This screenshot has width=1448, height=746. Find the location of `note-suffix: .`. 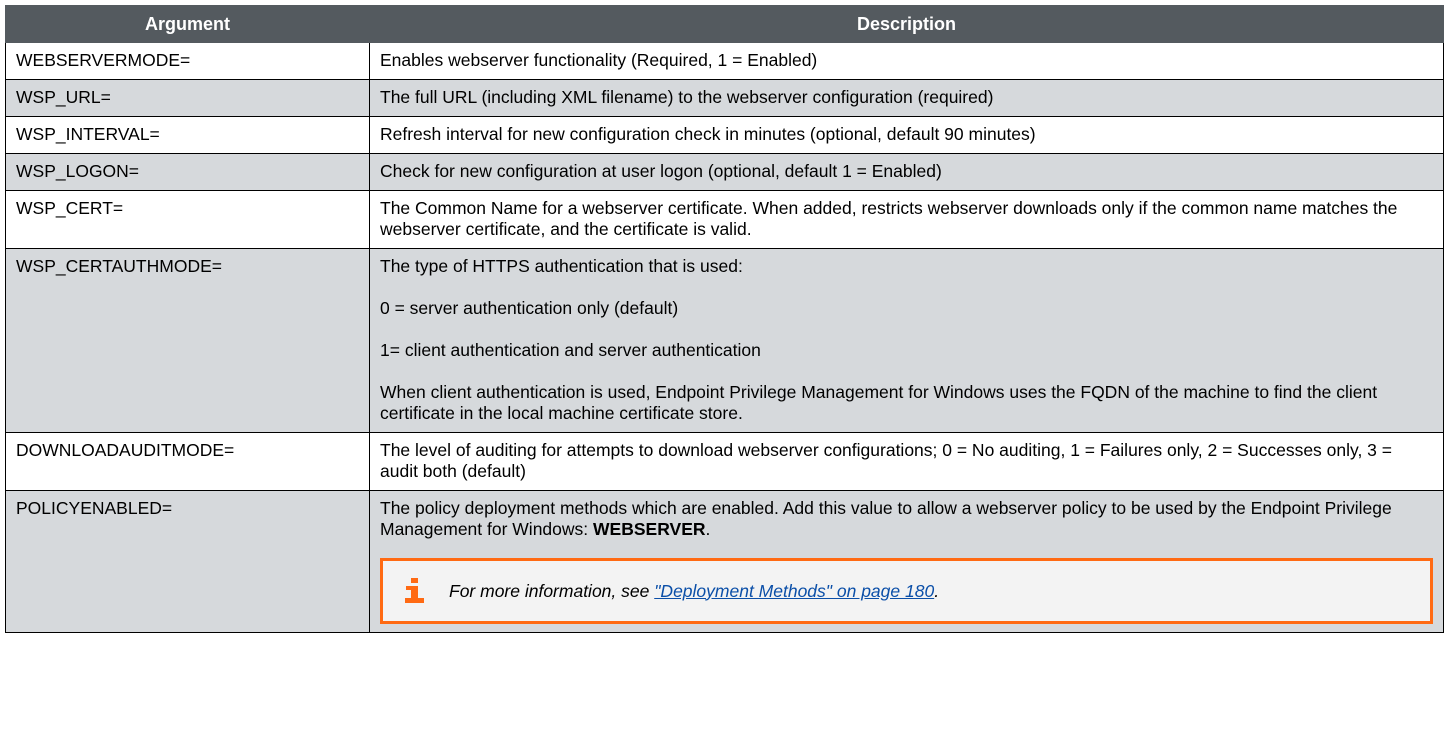

note-suffix: . is located at coordinates (937, 590).